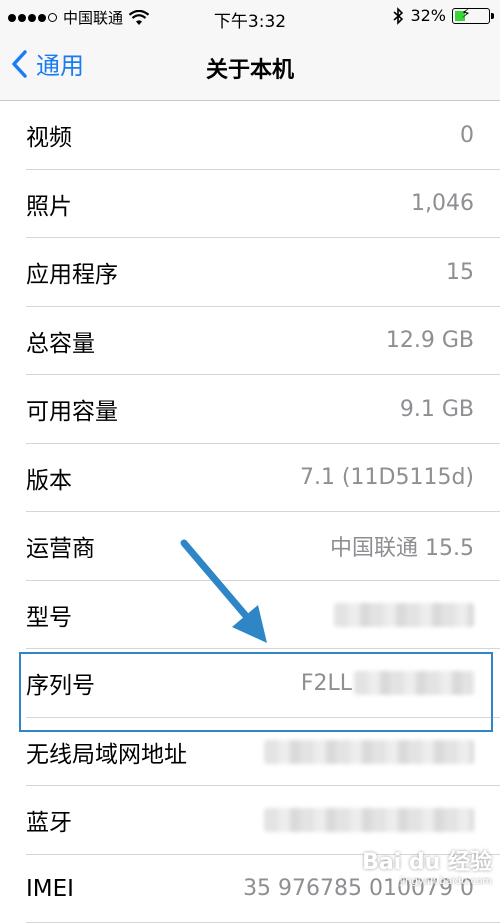 The image size is (500, 923). I want to click on row-carrier: 运营商 中国联通 15.5, so click(250, 546).